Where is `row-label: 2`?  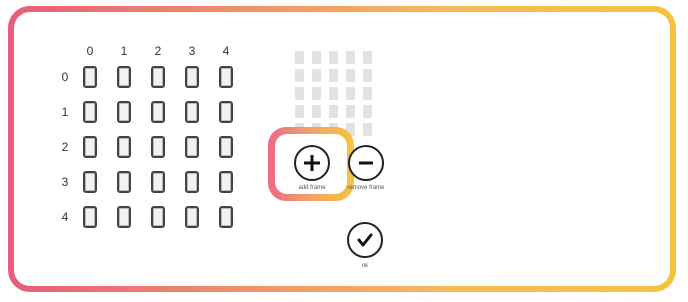 row-label: 2 is located at coordinates (65, 147).